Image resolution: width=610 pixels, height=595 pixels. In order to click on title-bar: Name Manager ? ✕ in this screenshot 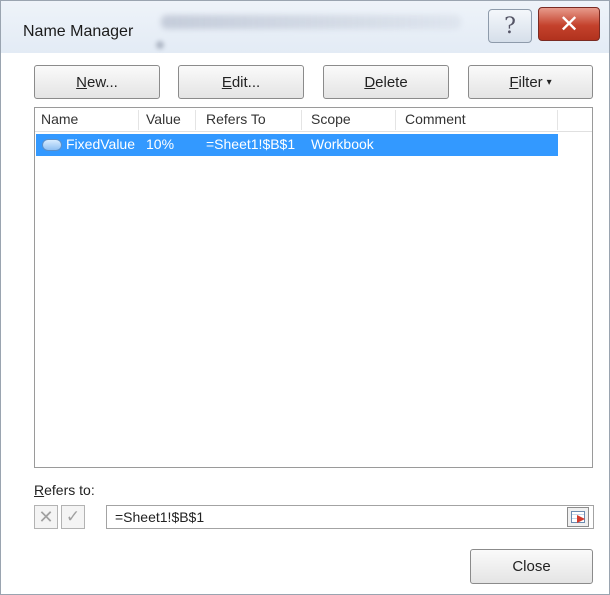, I will do `click(305, 27)`.